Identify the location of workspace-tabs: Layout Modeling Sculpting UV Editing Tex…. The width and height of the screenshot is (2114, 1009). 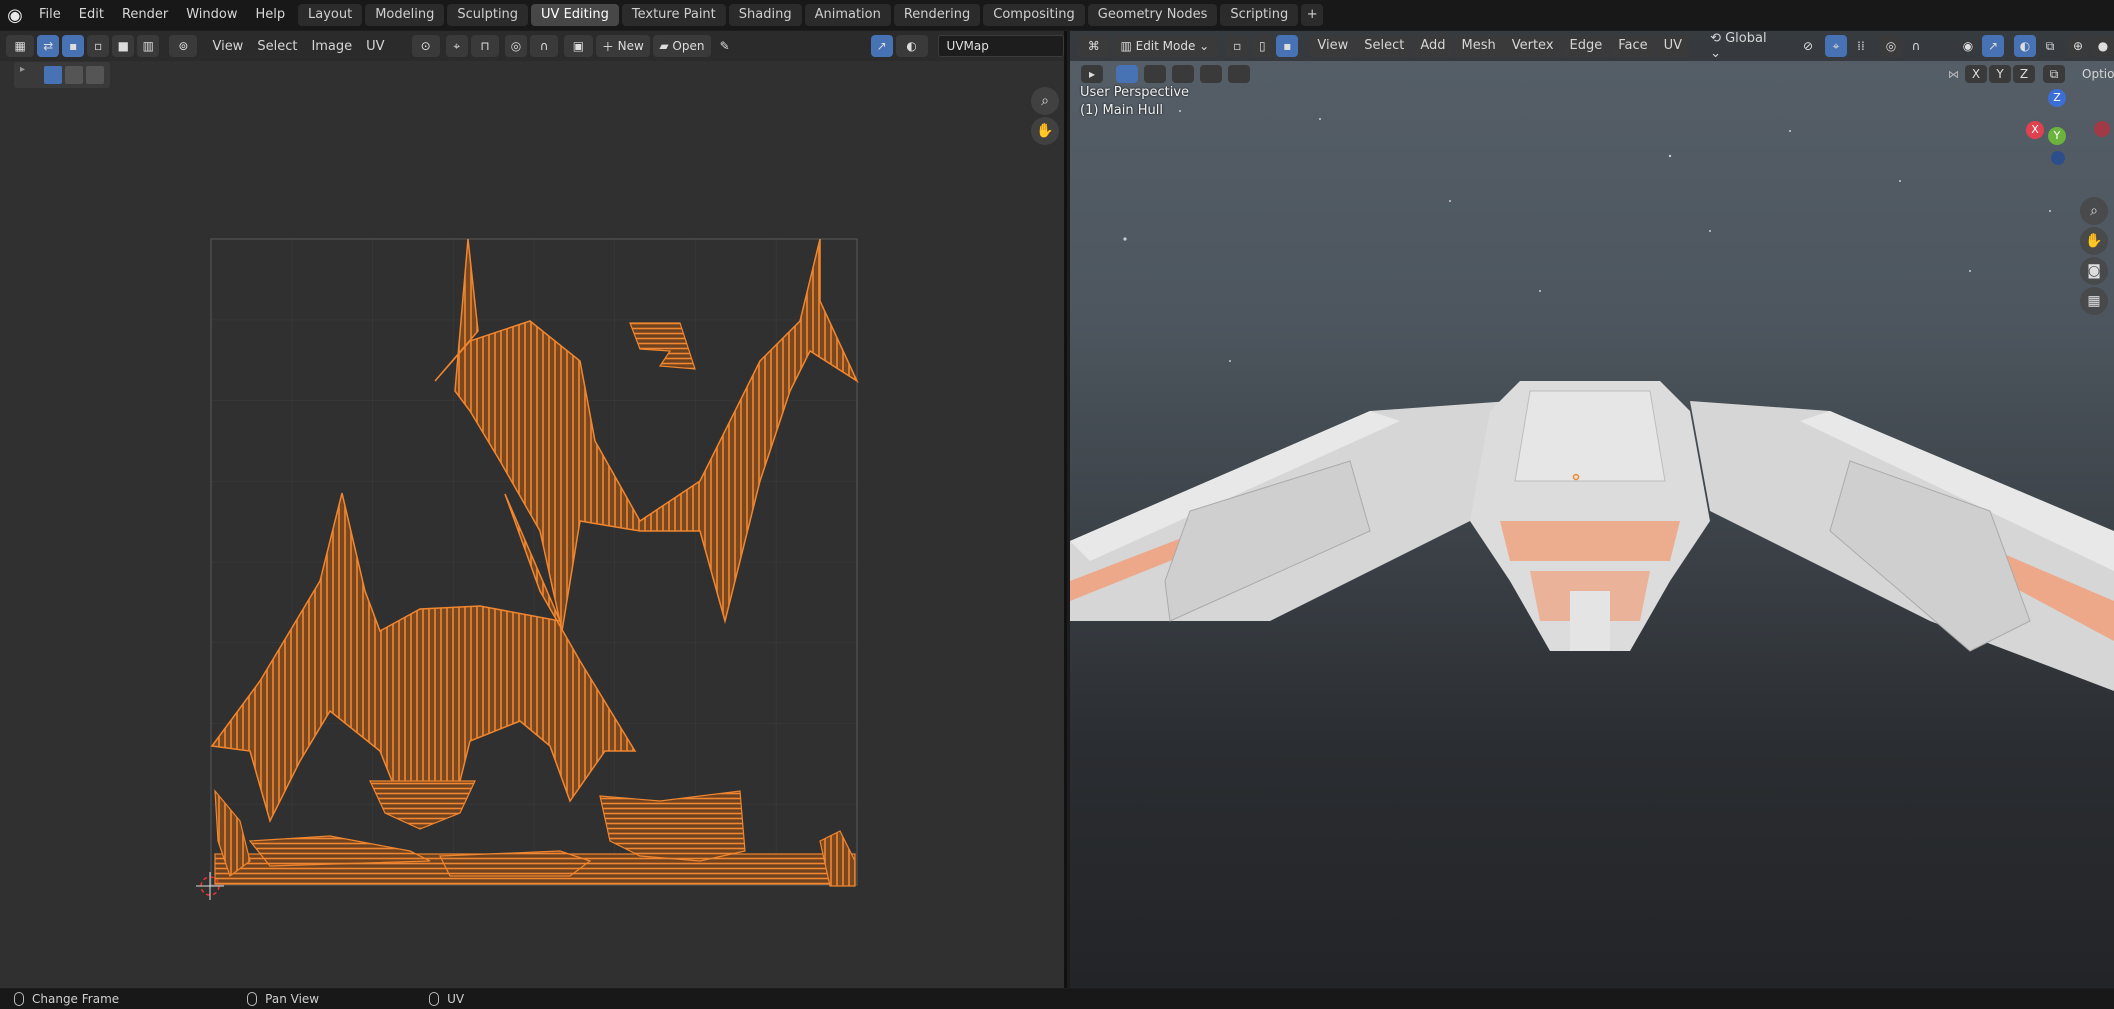
(811, 16).